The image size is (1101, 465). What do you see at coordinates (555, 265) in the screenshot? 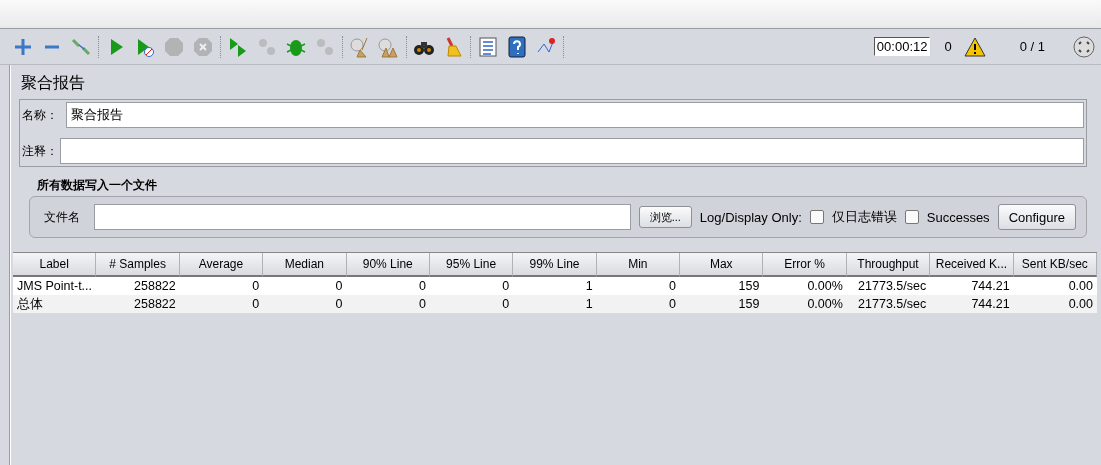
I see `column-header: 99% Line` at bounding box center [555, 265].